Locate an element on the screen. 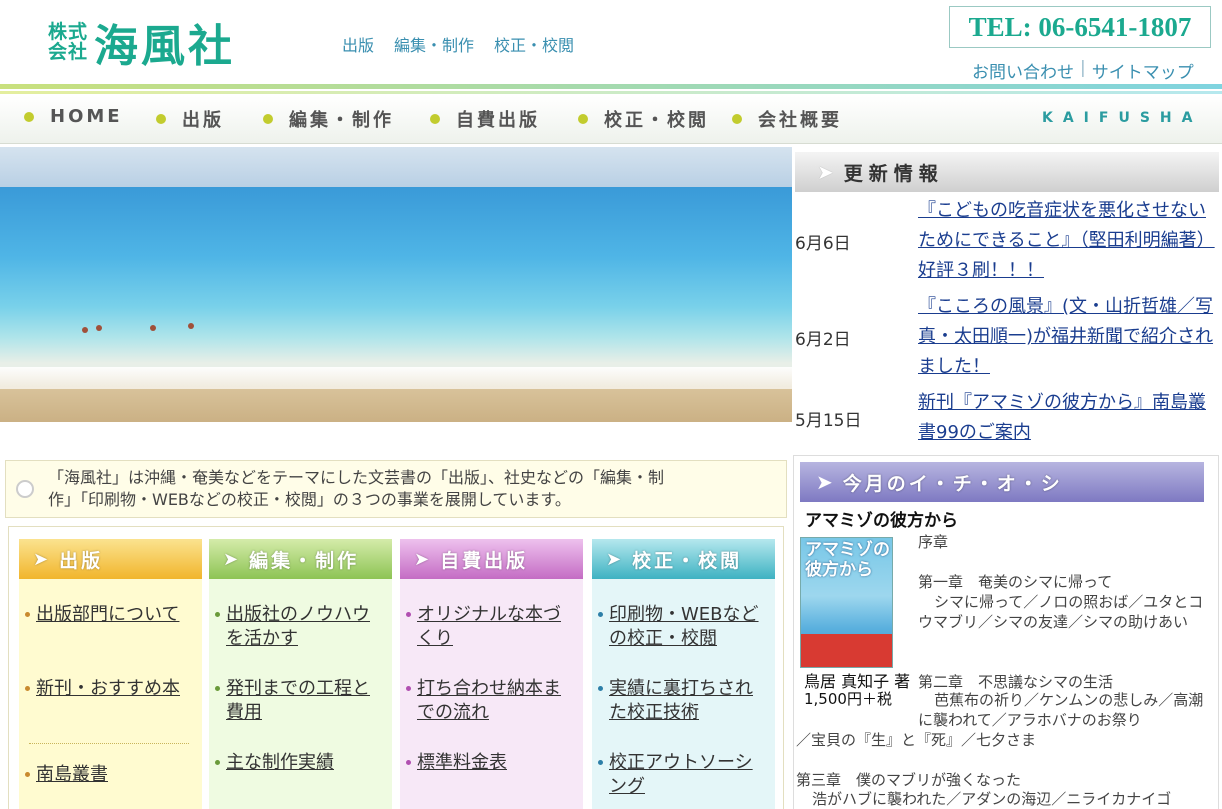 This screenshot has height=809, width=1222. recommendation-header: ➤ 今月のイ・チ・オ・シ is located at coordinates (1002, 482).